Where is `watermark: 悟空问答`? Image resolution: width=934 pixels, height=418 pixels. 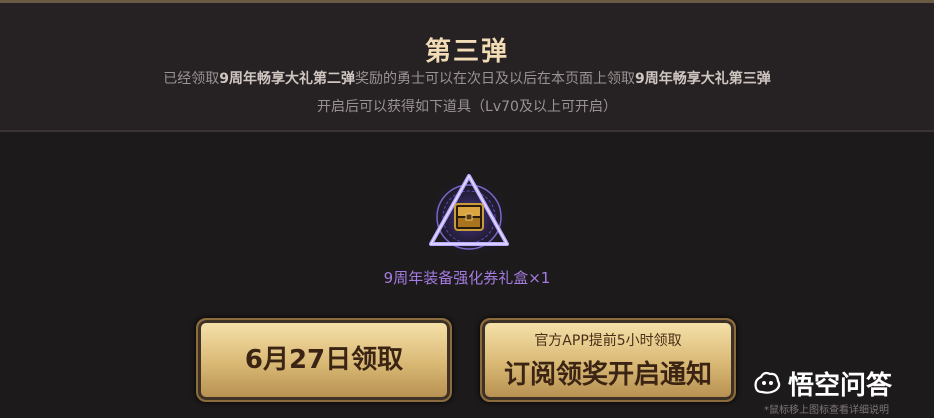 watermark: 悟空问答 is located at coordinates (822, 383).